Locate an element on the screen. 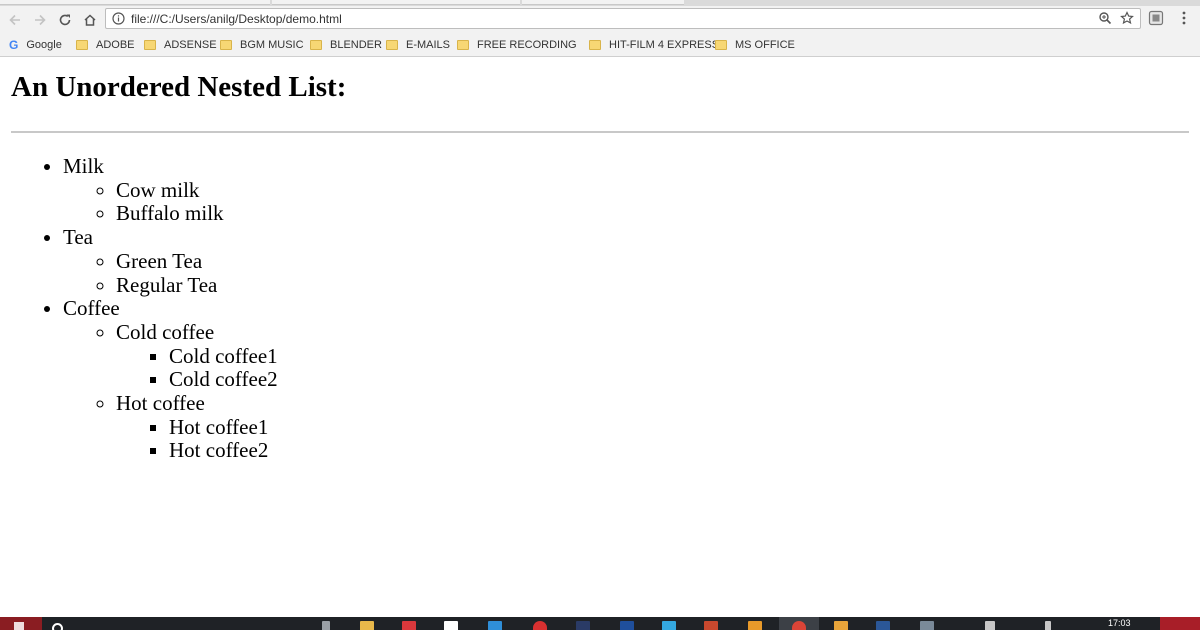  horizontal-rule is located at coordinates (600, 132).